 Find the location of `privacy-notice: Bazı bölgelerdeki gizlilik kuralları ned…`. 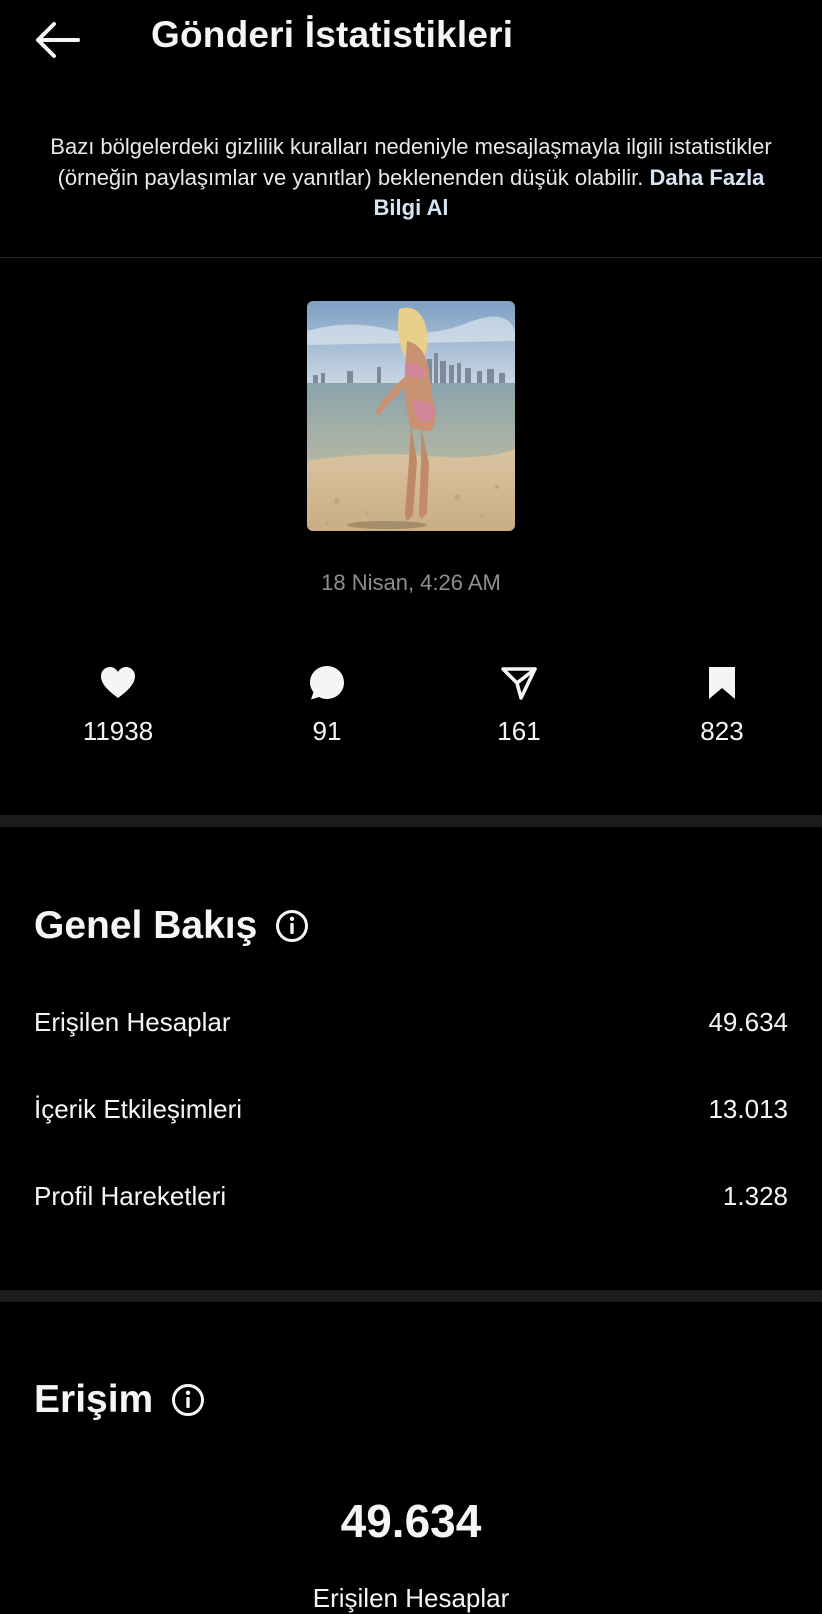

privacy-notice: Bazı bölgelerdeki gizlilik kuralları ned… is located at coordinates (411, 178).